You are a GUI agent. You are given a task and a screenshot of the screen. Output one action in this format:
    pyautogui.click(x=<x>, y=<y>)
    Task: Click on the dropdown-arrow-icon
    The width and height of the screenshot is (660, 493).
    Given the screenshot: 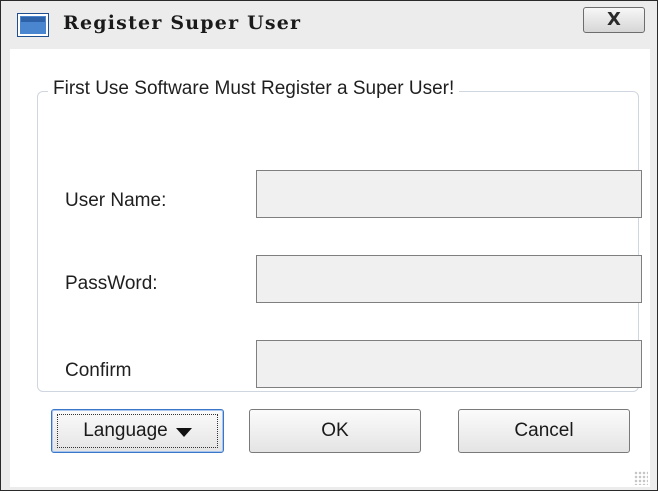 What is the action you would take?
    pyautogui.click(x=183, y=432)
    